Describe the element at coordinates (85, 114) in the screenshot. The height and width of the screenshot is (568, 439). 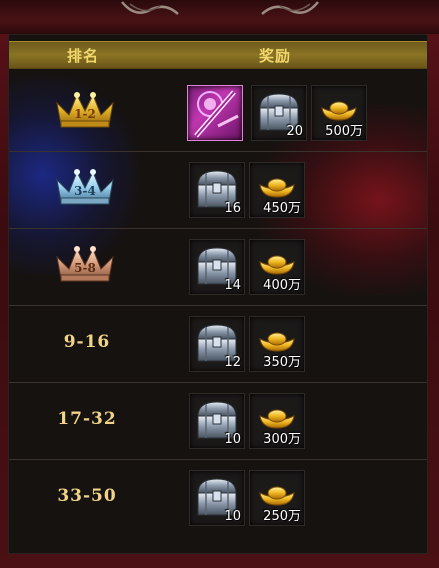
I see `crown-rank-label: 1-2` at that location.